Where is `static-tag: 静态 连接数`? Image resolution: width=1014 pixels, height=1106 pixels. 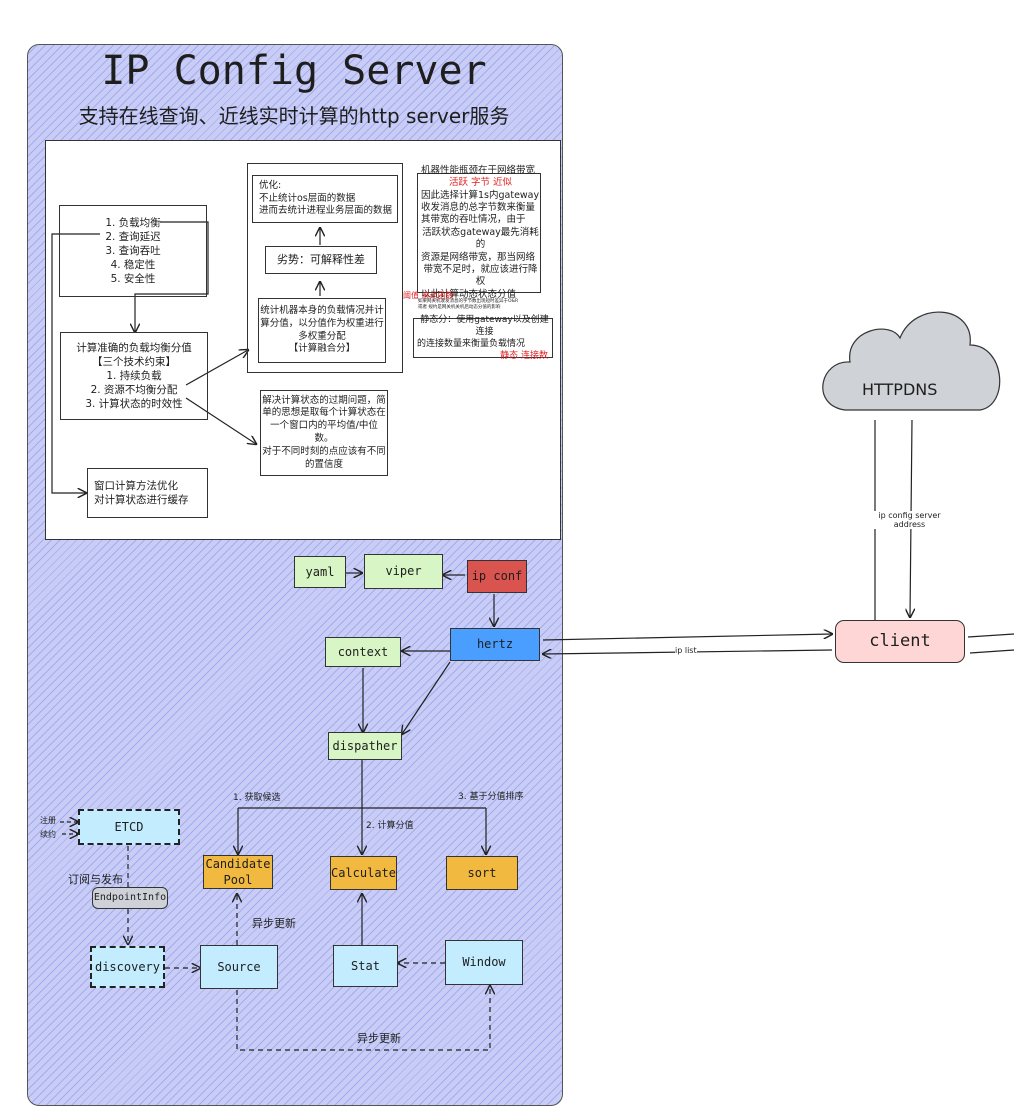 static-tag: 静态 连接数 is located at coordinates (524, 356).